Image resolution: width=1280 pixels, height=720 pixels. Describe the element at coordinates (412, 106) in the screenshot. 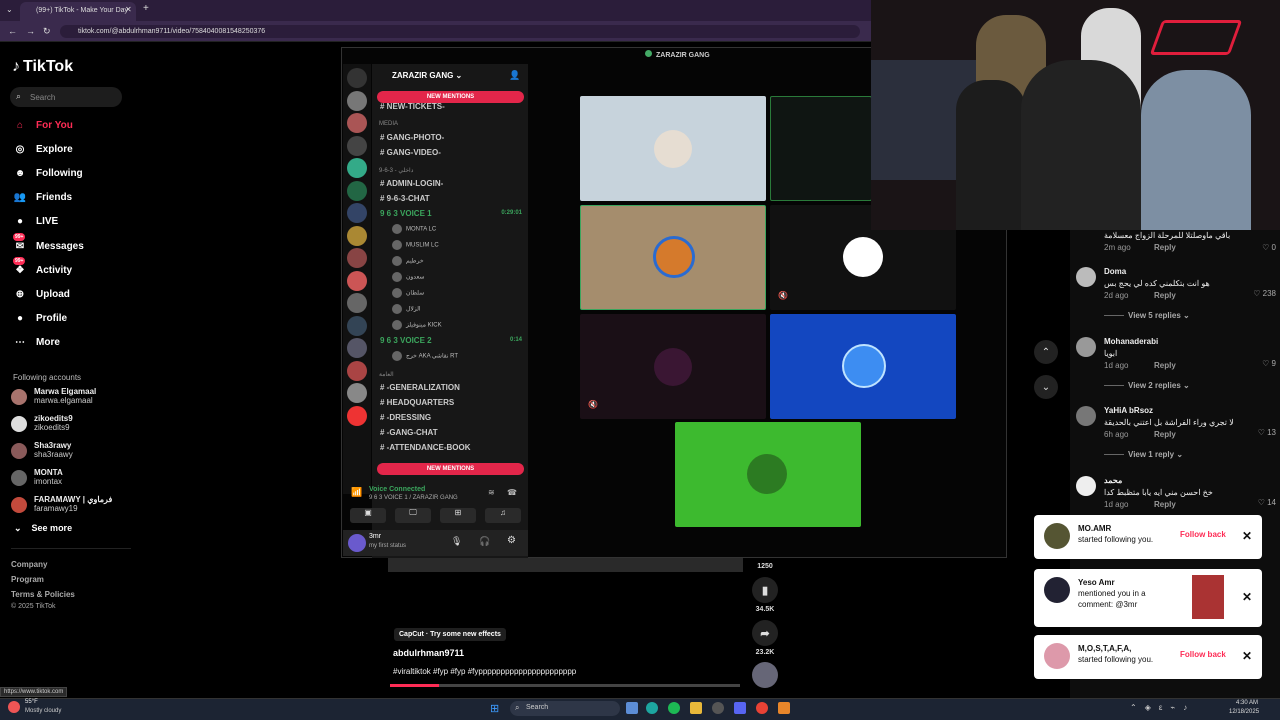

I see `channel-item: # NEW-TICKETS-` at that location.